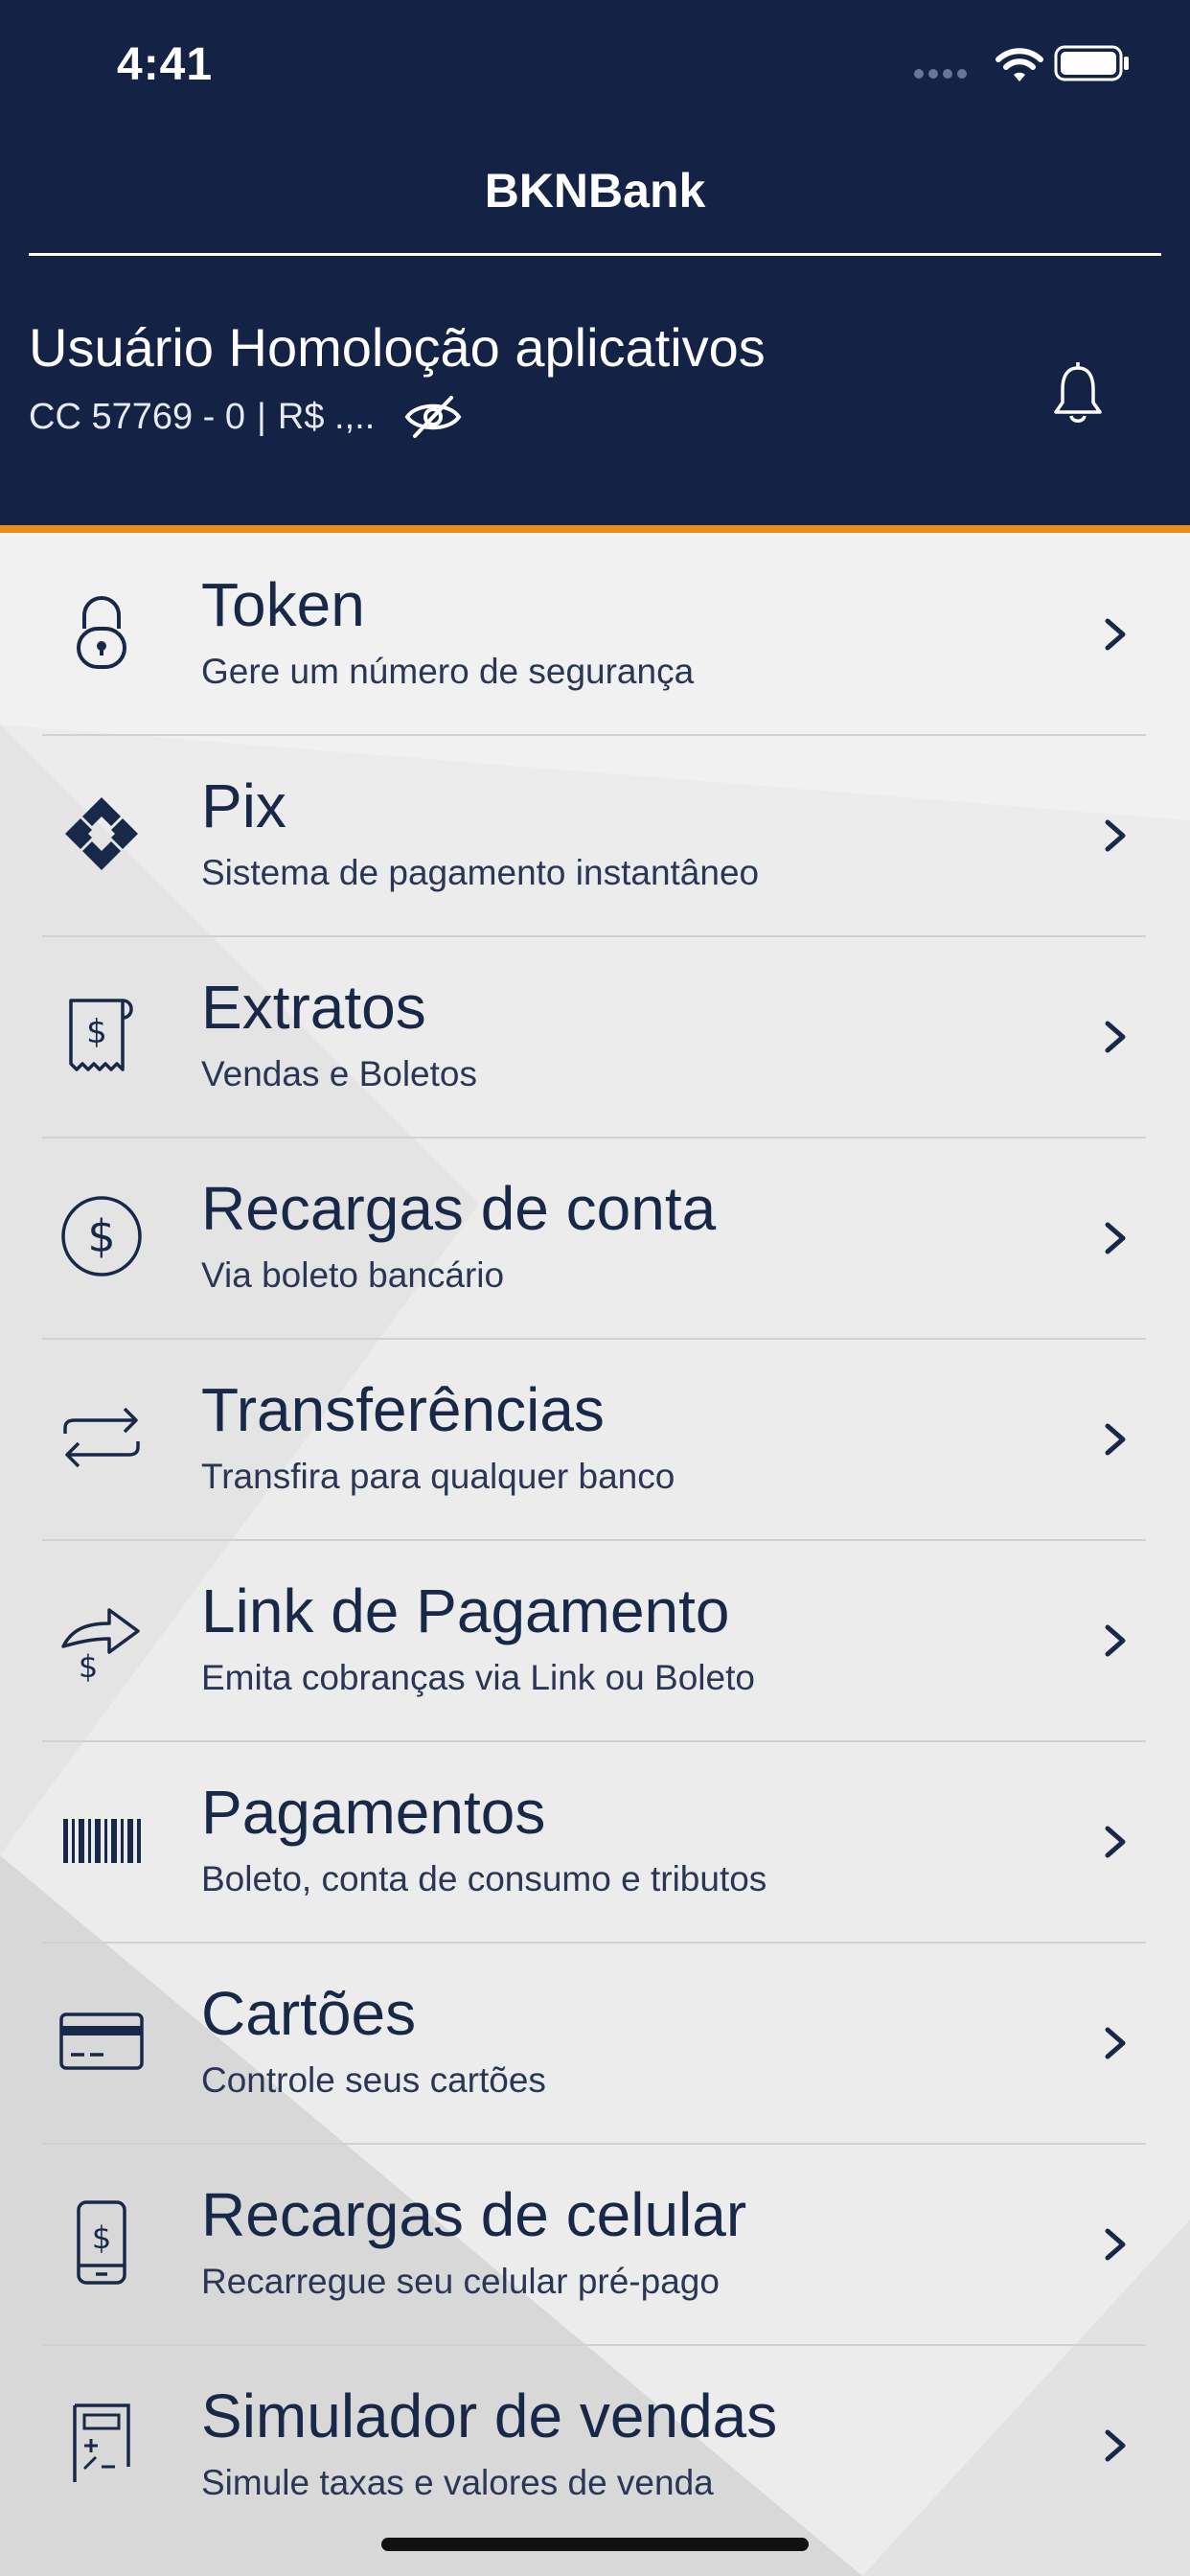 The width and height of the screenshot is (1190, 2576). Describe the element at coordinates (374, 2080) in the screenshot. I see `menu-item-subtitle: Controle seus cartões` at that location.